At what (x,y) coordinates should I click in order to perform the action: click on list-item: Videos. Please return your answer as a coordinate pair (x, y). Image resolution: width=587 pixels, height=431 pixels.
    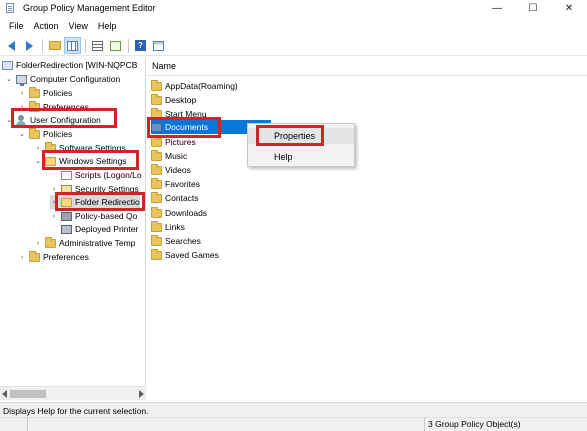
    Looking at the image, I should click on (172, 170).